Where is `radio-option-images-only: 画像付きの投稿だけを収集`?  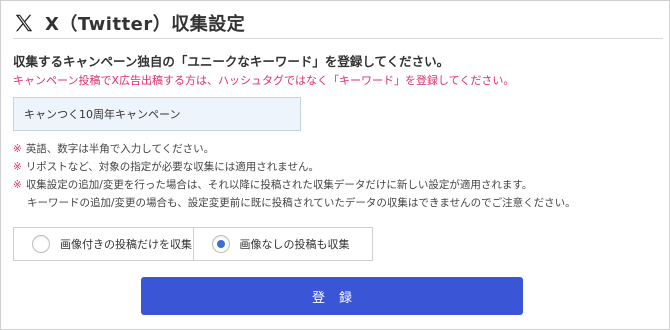 radio-option-images-only: 画像付きの投稿だけを収集 is located at coordinates (103, 244).